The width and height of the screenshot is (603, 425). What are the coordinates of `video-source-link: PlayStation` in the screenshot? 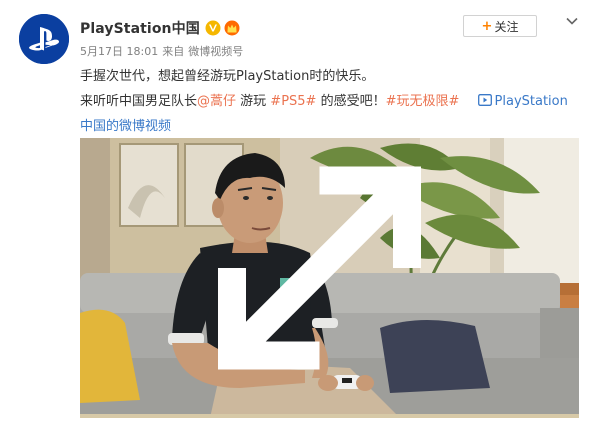 It's located at (522, 101).